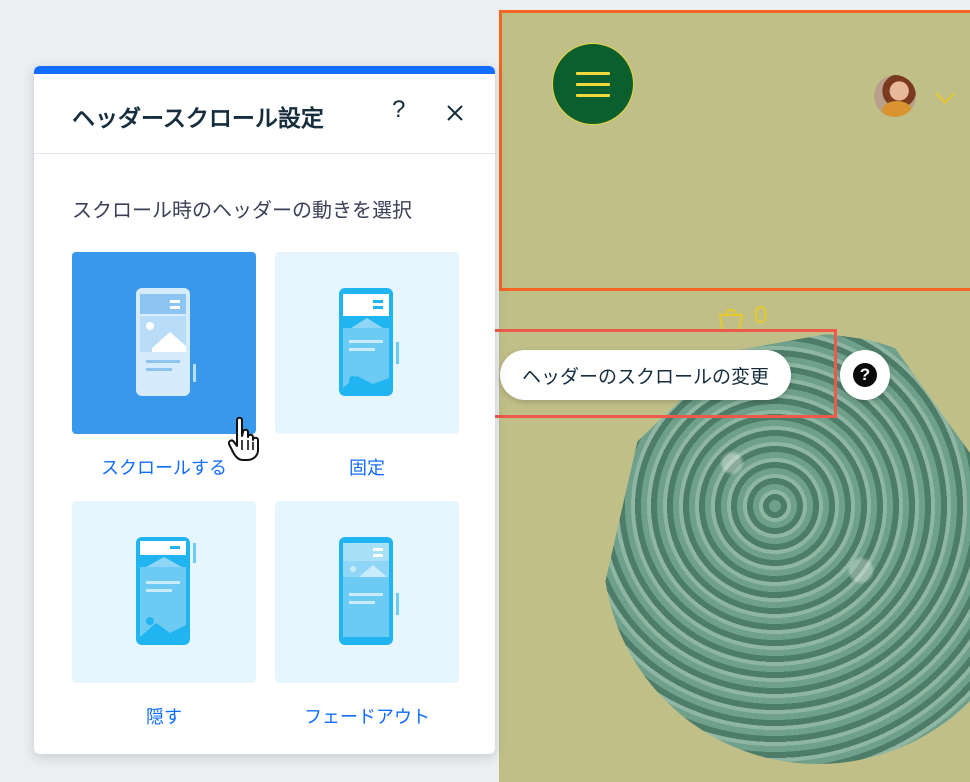 Image resolution: width=970 pixels, height=782 pixels. Describe the element at coordinates (367, 716) in the screenshot. I see `option-fade-out-label: フェードアウト` at that location.